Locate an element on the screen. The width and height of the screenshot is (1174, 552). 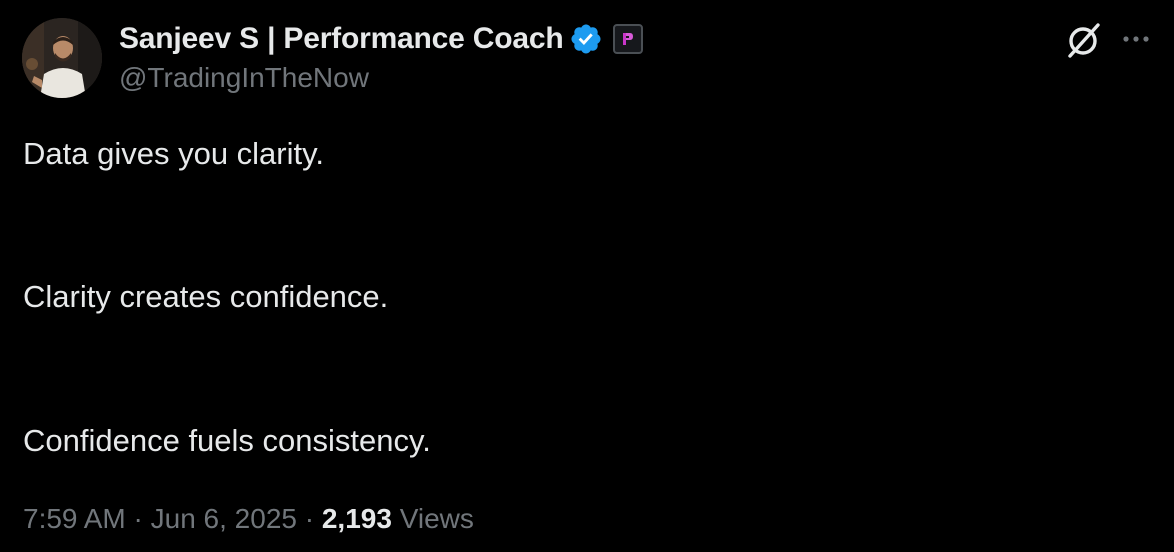
views-label: Views is located at coordinates (432, 518).